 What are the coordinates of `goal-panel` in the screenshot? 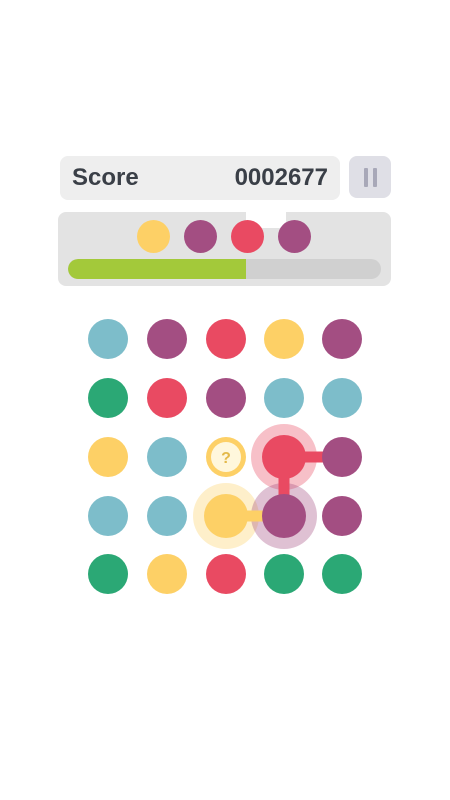 It's located at (224, 249).